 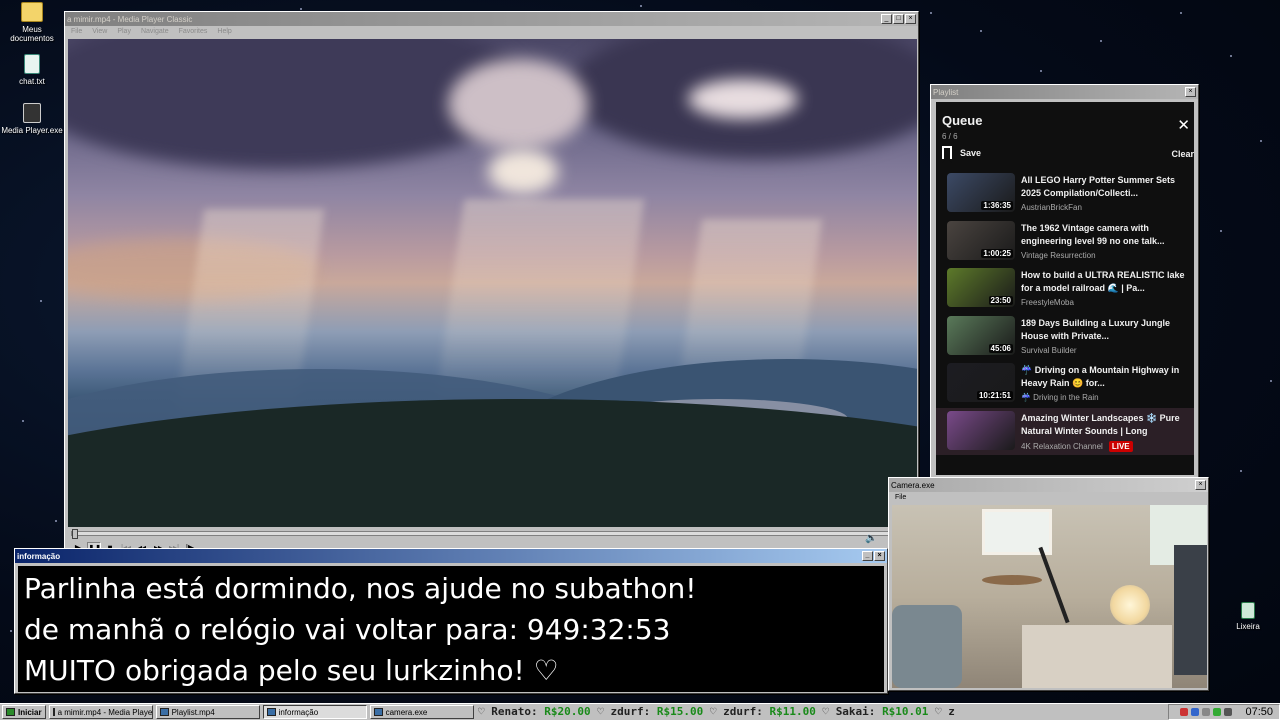 I want to click on ticker-tail: z, so click(x=951, y=711).